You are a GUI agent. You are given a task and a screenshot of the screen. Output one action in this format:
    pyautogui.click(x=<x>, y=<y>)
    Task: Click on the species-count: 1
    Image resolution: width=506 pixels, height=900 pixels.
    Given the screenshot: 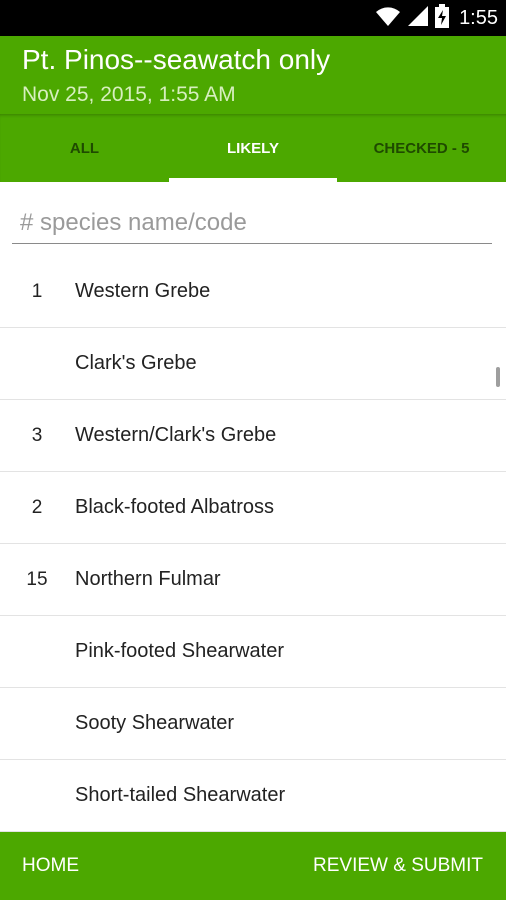 What is the action you would take?
    pyautogui.click(x=37, y=291)
    